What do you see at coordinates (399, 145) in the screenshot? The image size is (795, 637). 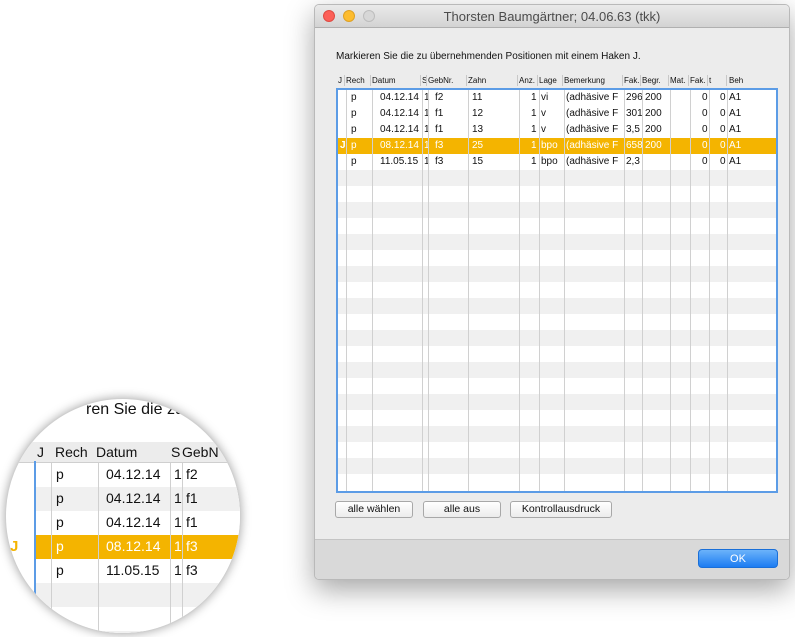 I see `cell-datum: 08.12.14` at bounding box center [399, 145].